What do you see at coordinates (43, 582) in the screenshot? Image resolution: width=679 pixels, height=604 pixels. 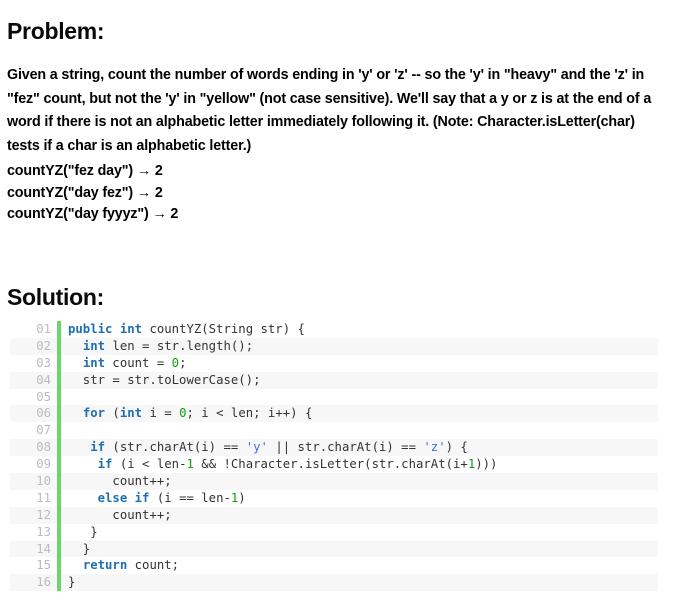 I see `line-number: 16` at bounding box center [43, 582].